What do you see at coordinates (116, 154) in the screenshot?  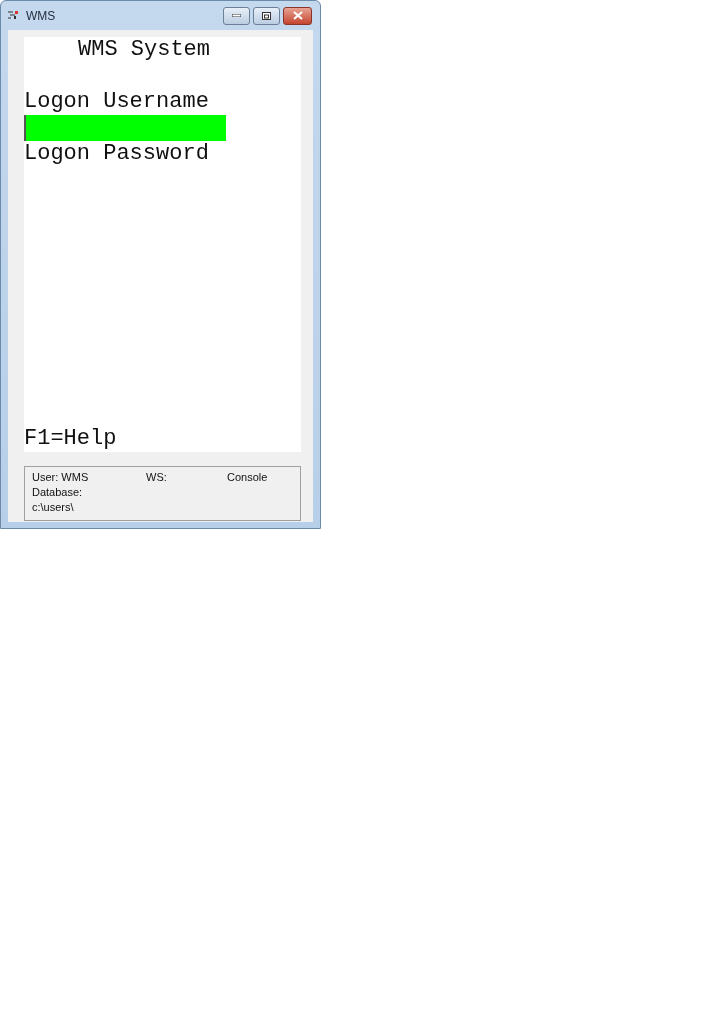 I see `field-label: Logon Password` at bounding box center [116, 154].